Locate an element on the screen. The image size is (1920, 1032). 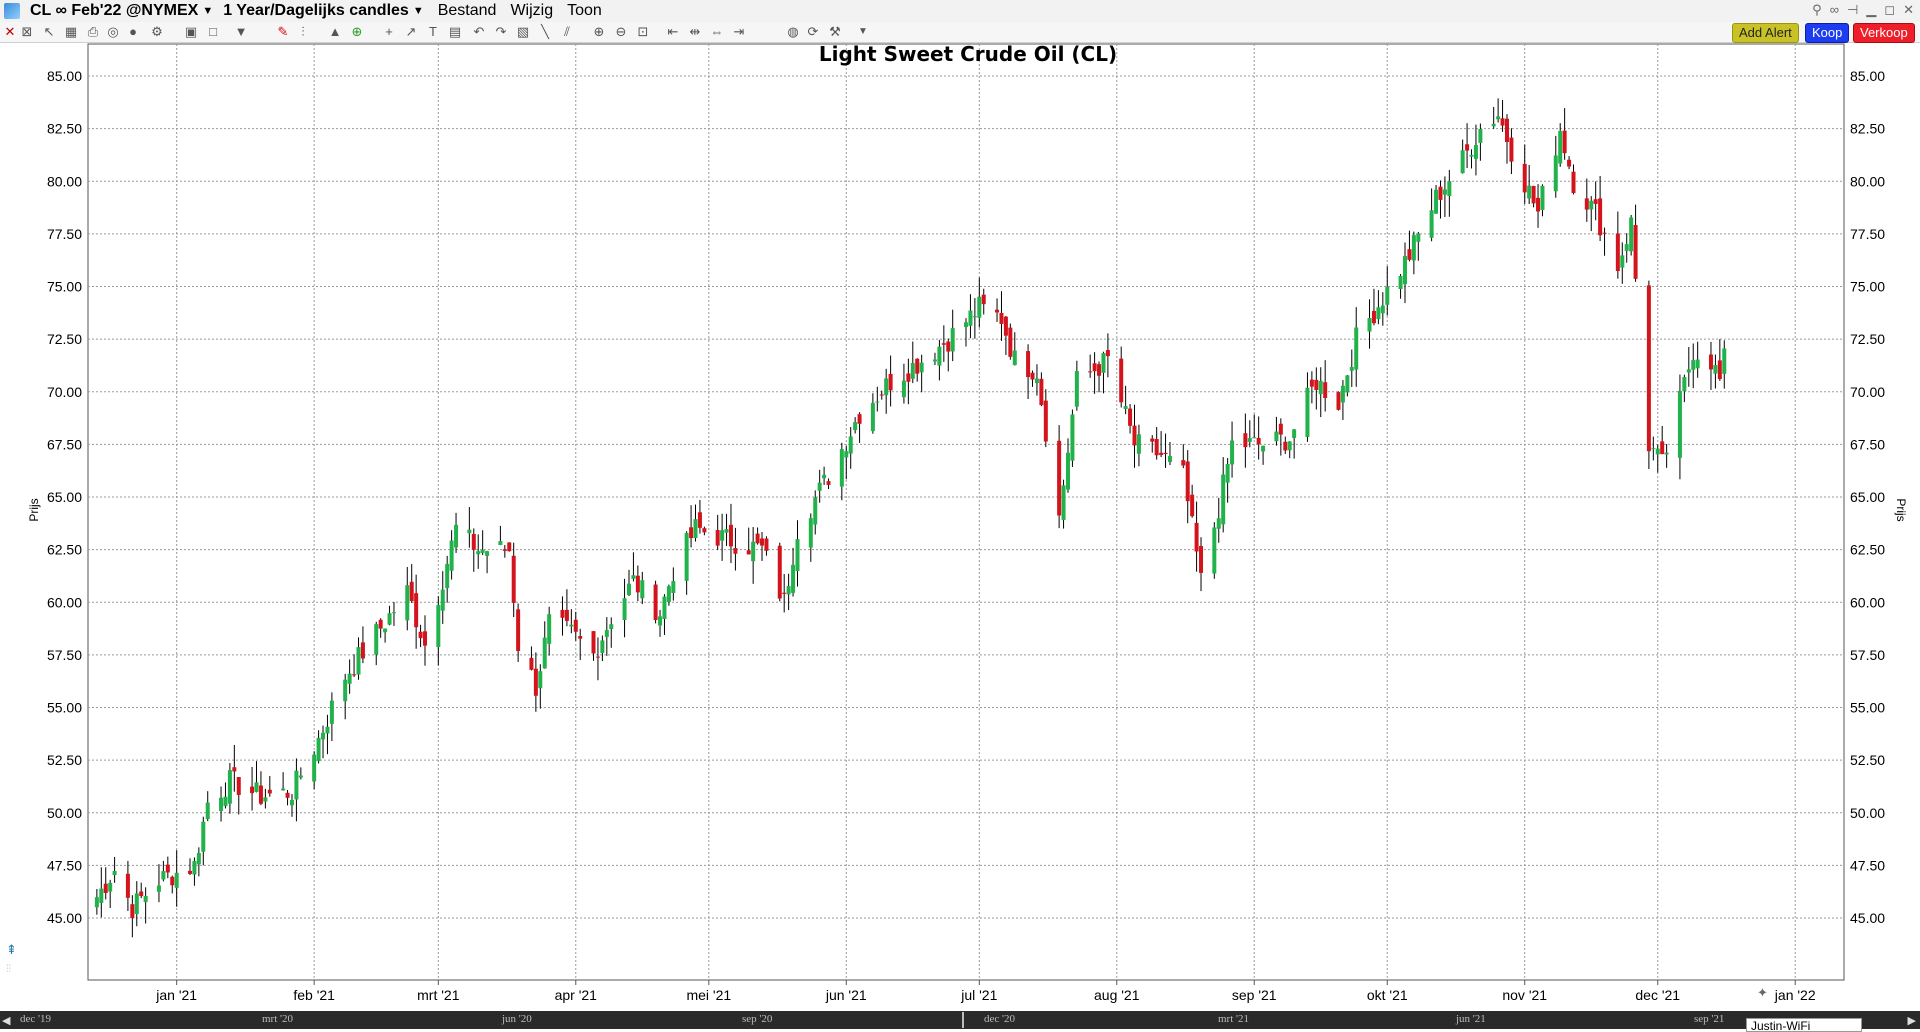
globe-icon: ◍ is located at coordinates (793, 32).